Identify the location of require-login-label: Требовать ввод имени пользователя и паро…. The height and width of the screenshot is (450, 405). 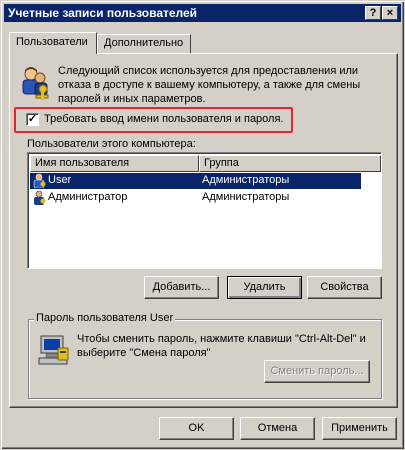
(163, 119).